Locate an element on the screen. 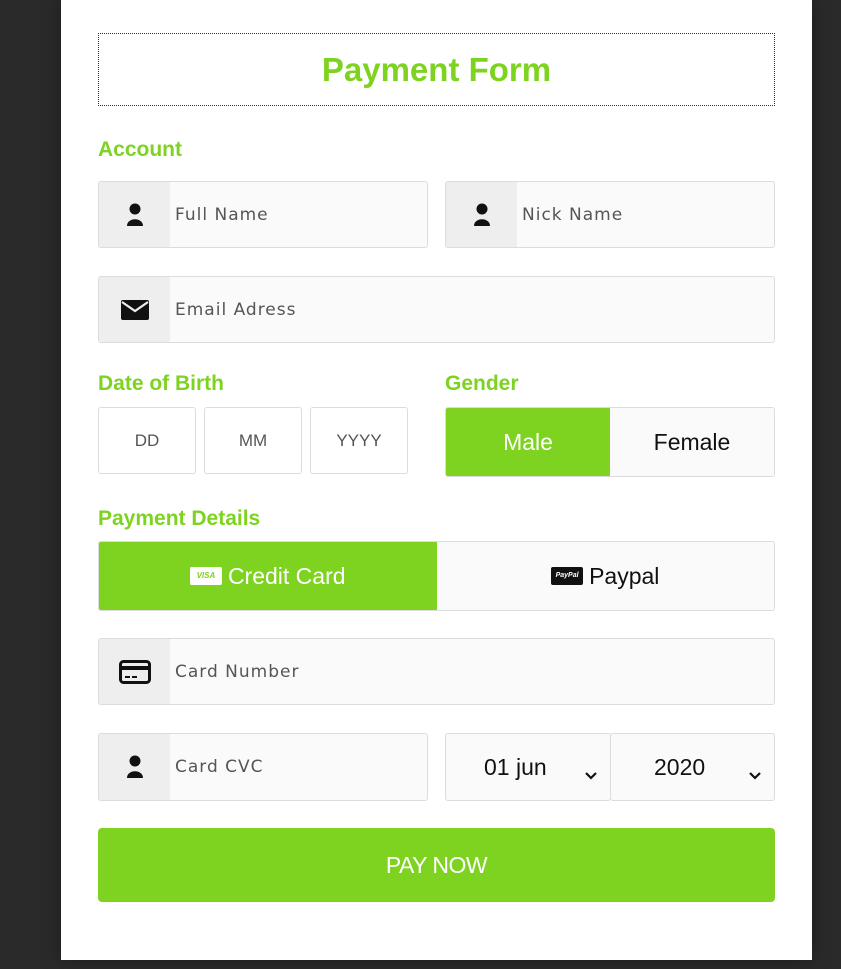 This screenshot has width=841, height=969. payment-method-paypal: PayPal Paypal is located at coordinates (605, 576).